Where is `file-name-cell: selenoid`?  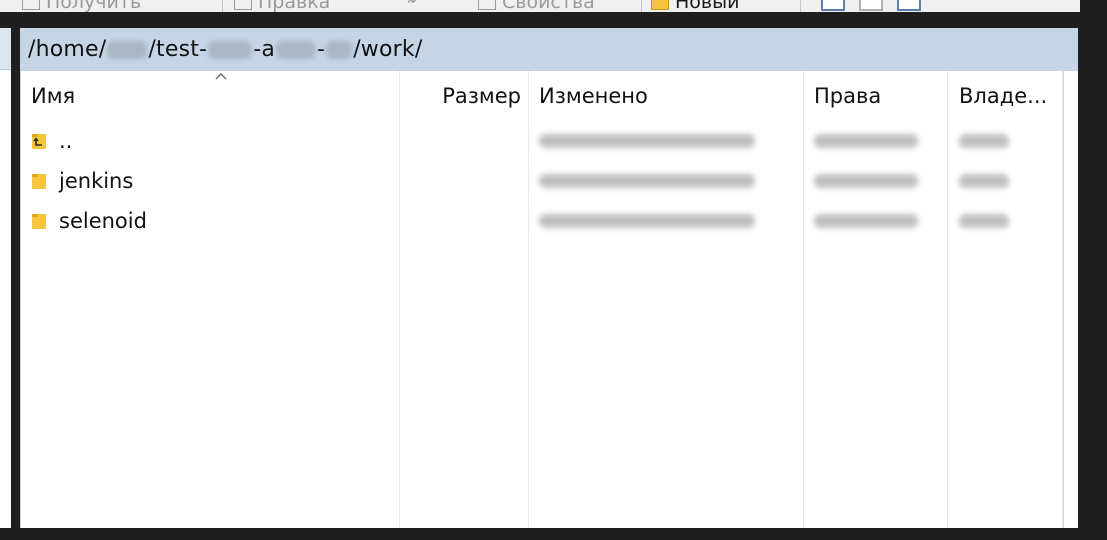 file-name-cell: selenoid is located at coordinates (89, 221).